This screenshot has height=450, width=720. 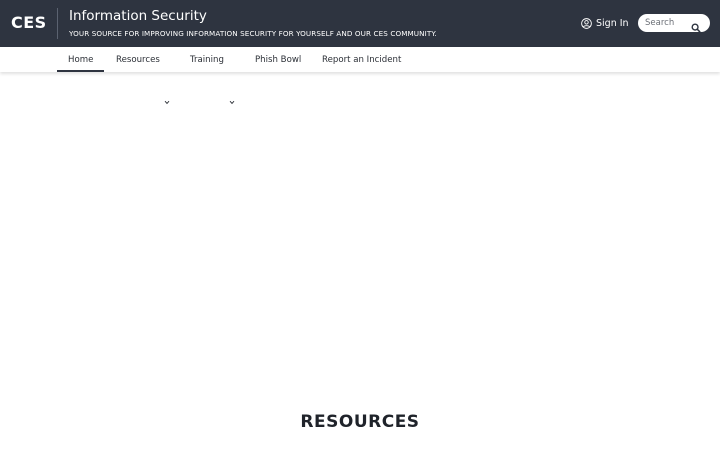 I want to click on search-icon, so click(x=696, y=27).